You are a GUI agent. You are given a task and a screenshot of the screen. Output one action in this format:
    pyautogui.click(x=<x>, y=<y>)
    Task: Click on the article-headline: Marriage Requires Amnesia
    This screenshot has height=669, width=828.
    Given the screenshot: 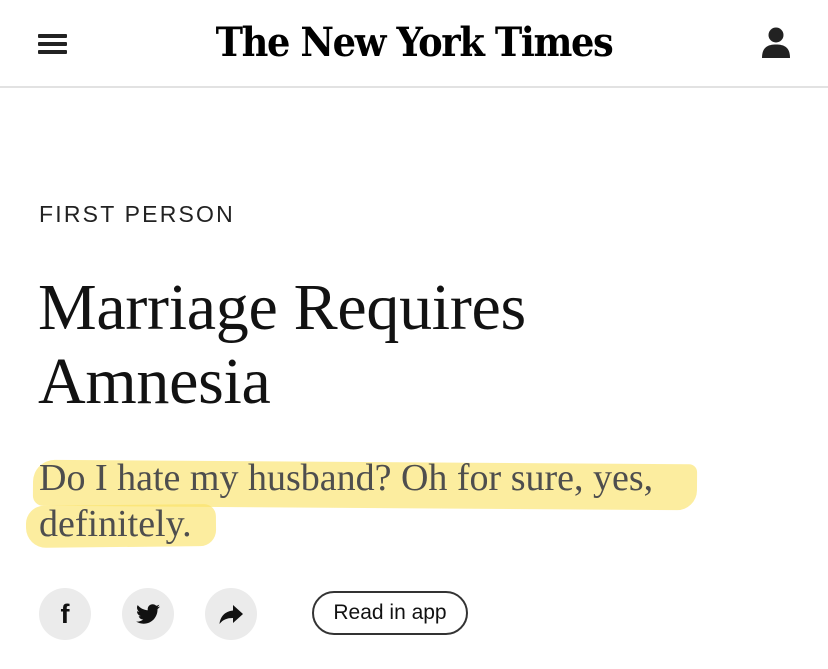 What is the action you would take?
    pyautogui.click(x=282, y=344)
    